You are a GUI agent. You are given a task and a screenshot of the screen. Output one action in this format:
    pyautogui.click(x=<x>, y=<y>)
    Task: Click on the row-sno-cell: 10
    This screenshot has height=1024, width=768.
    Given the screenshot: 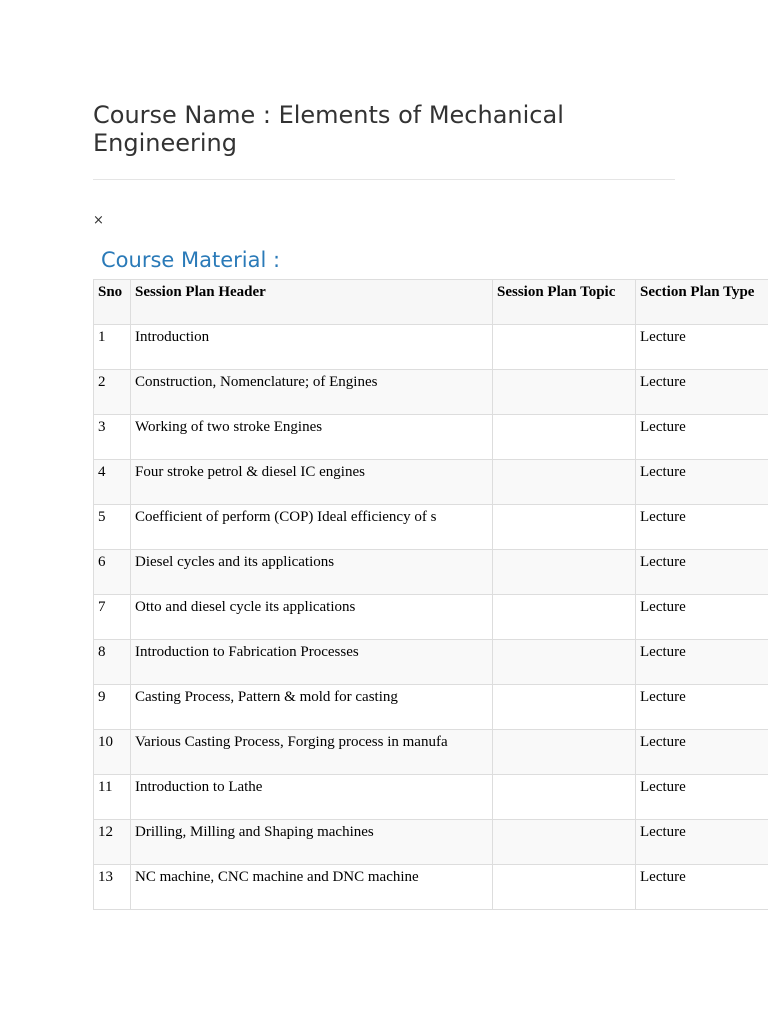 What is the action you would take?
    pyautogui.click(x=112, y=752)
    